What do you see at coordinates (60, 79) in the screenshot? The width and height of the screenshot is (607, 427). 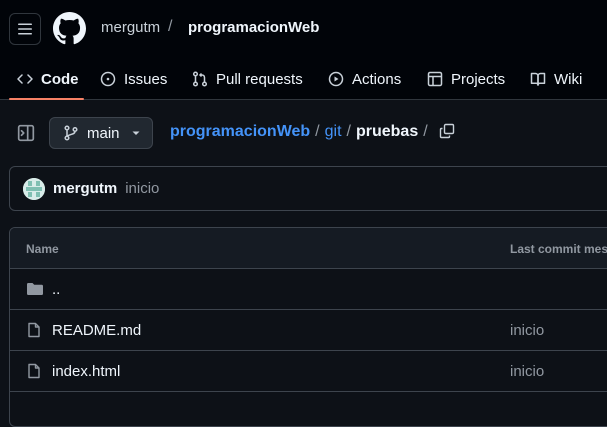 I see `tab-code-label: Code` at bounding box center [60, 79].